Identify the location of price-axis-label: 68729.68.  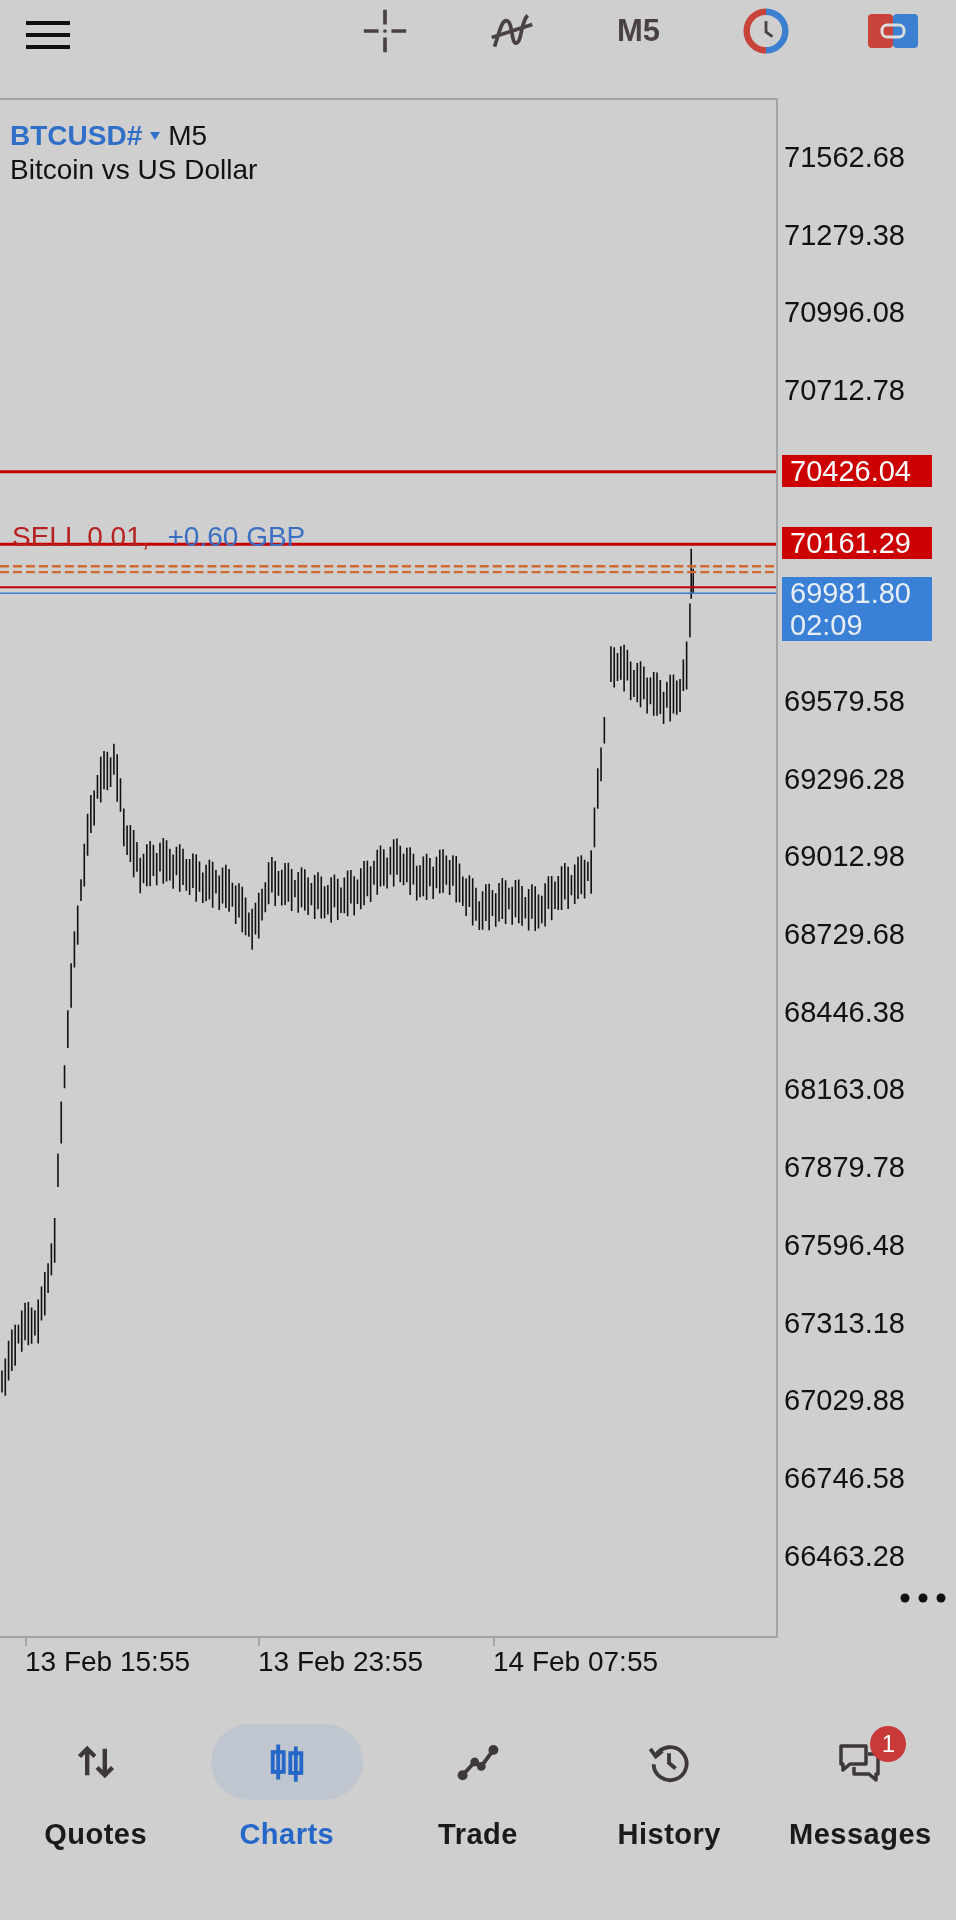
(844, 934).